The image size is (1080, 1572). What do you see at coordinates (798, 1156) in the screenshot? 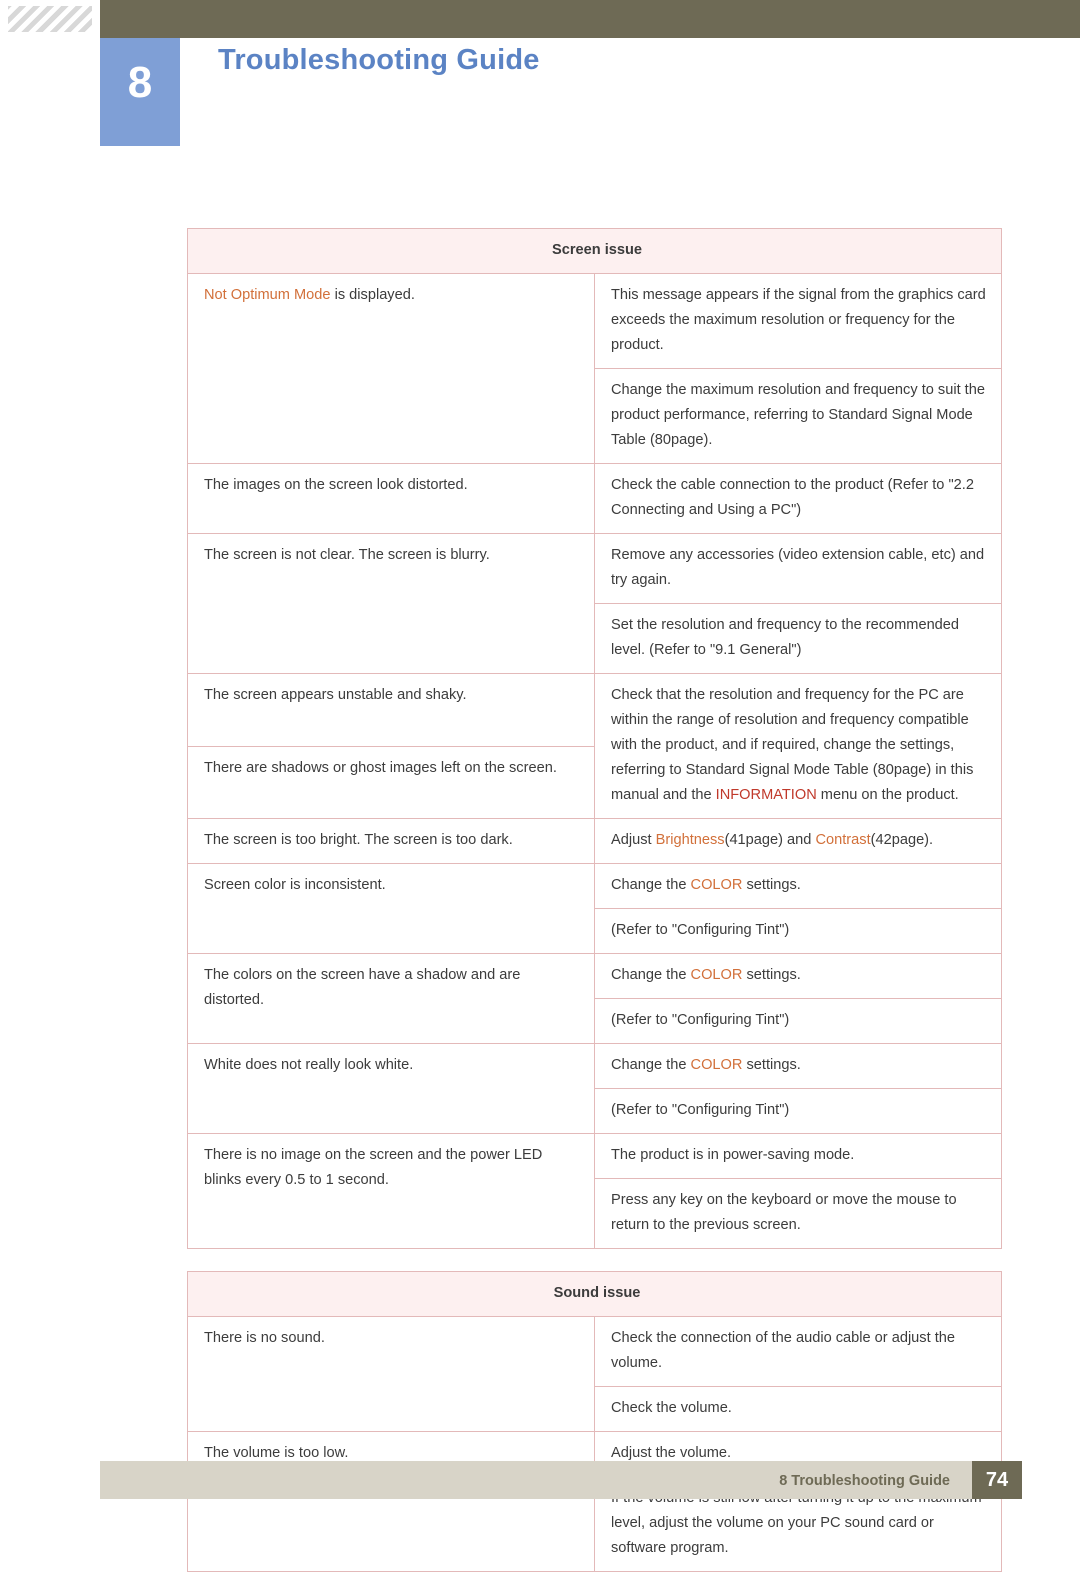
I see `solution-cell: The product is in power-saving mode.` at bounding box center [798, 1156].